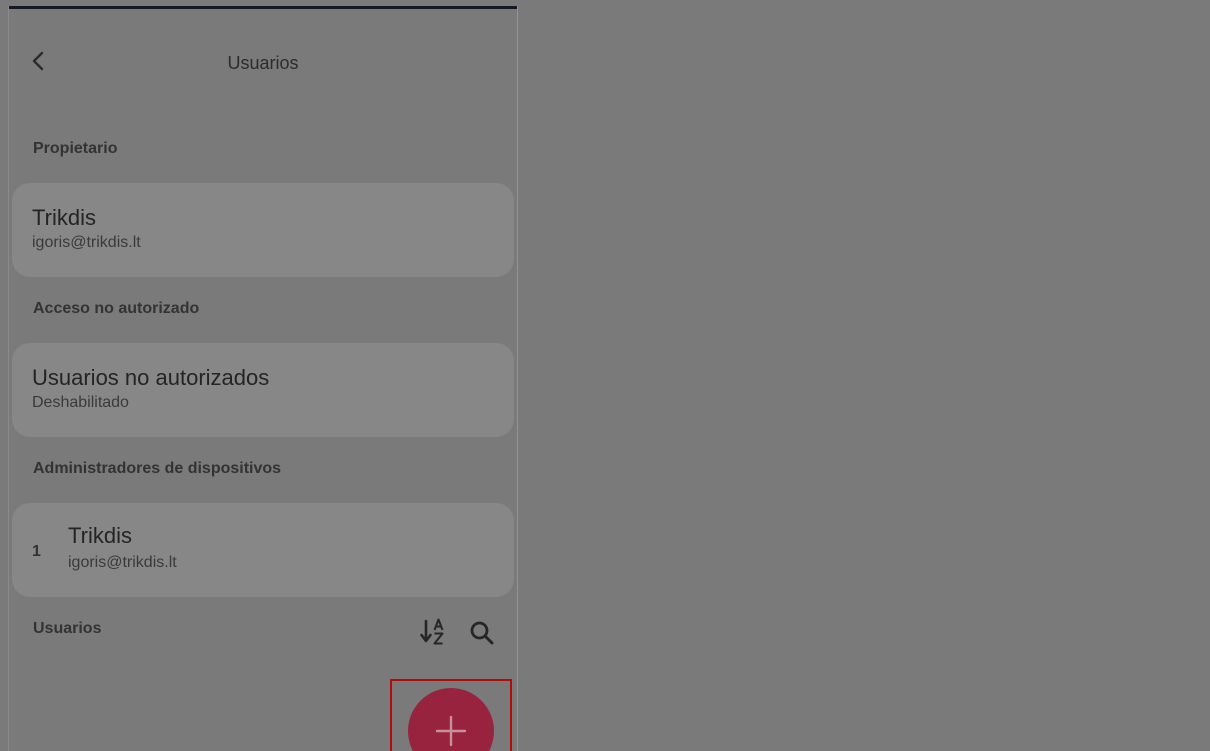 The height and width of the screenshot is (751, 1210). Describe the element at coordinates (64, 217) in the screenshot. I see `owner-name: Trikdis` at that location.